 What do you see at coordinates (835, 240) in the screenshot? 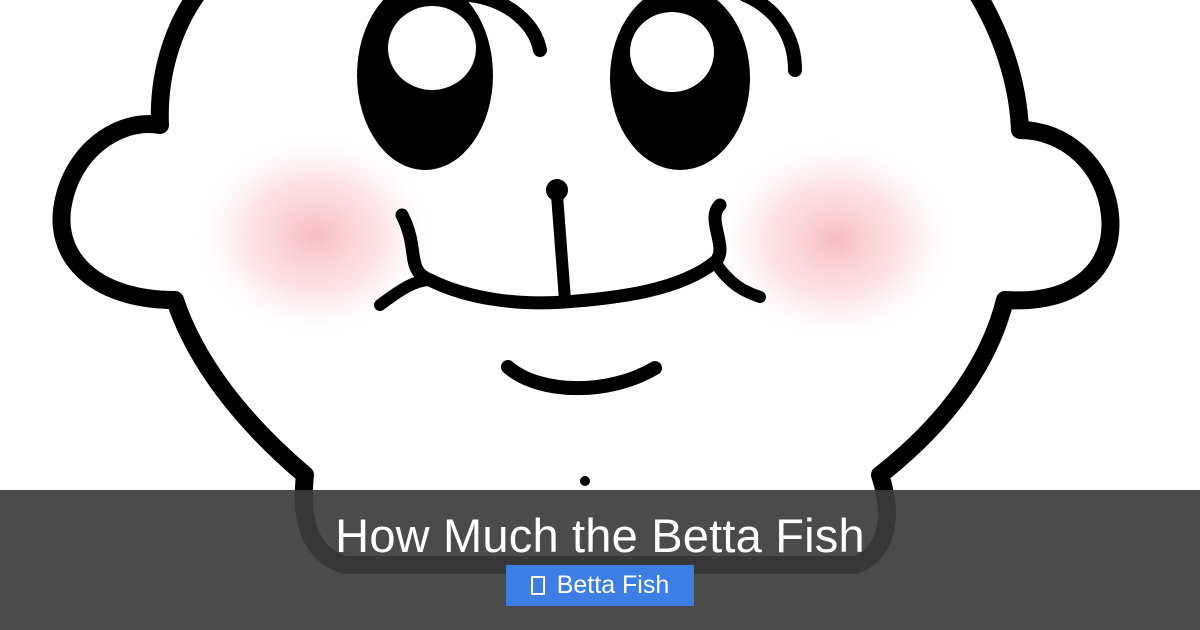
I see `right-blush` at bounding box center [835, 240].